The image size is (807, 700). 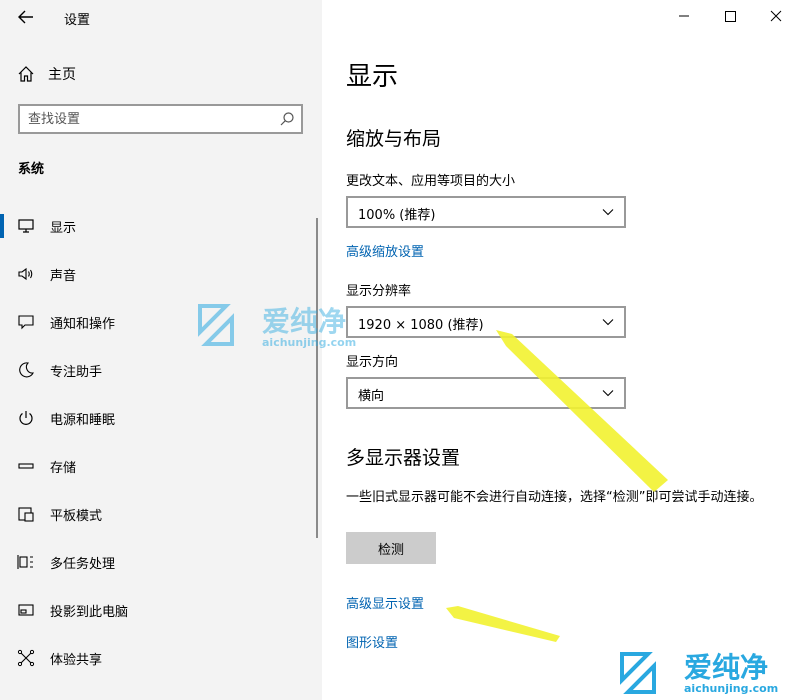 I want to click on sidebar-item-label: 电源和睡眠, so click(x=83, y=420).